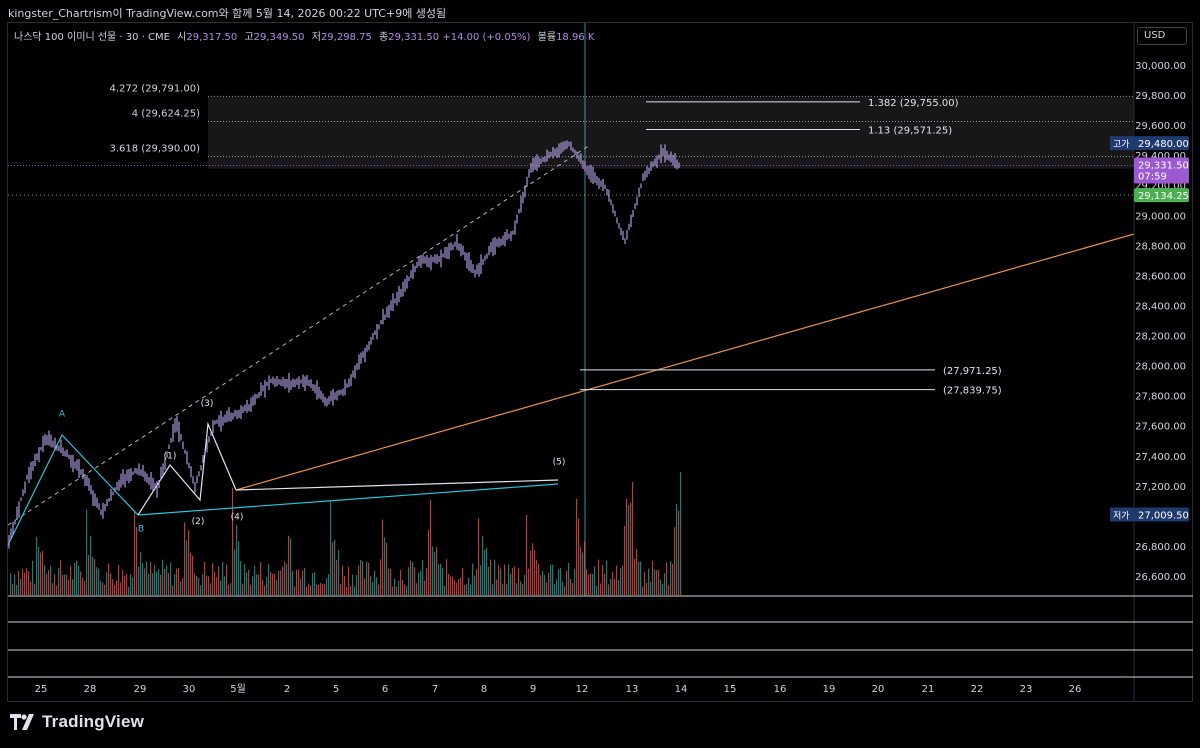  Describe the element at coordinates (287, 689) in the screenshot. I see `x-tick-label: 2` at that location.